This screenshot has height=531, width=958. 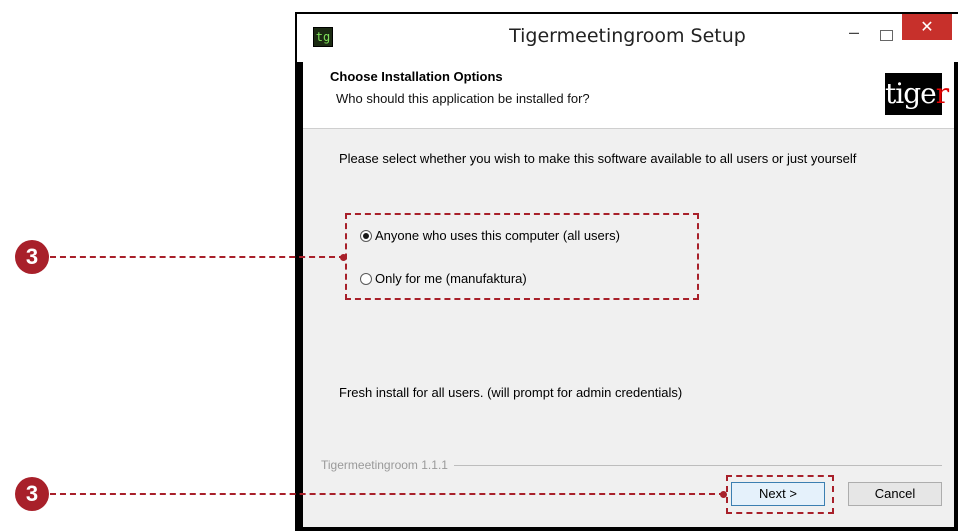 I want to click on maximize-button, so click(x=886, y=35).